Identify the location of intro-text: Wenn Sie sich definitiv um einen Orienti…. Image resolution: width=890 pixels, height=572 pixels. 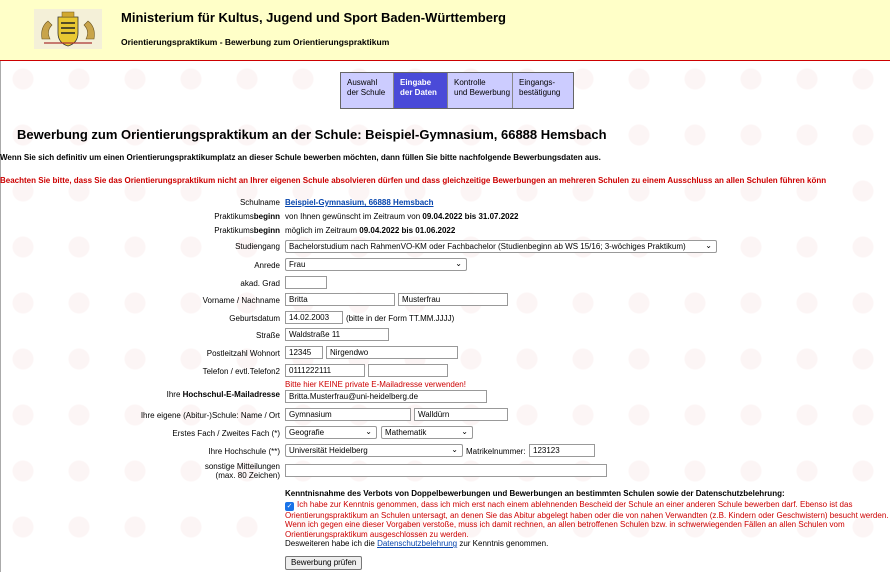
(300, 157).